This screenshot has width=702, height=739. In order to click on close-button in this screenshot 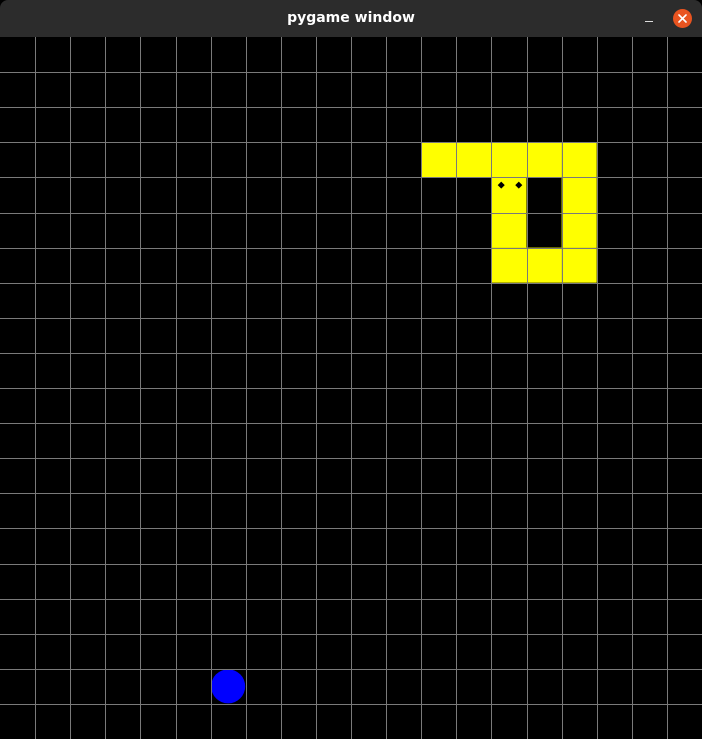, I will do `click(682, 18)`.